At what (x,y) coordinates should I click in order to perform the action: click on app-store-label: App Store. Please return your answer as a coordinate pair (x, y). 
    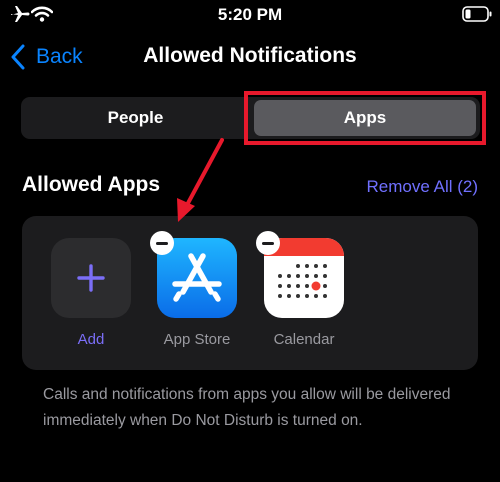
    Looking at the image, I should click on (197, 339).